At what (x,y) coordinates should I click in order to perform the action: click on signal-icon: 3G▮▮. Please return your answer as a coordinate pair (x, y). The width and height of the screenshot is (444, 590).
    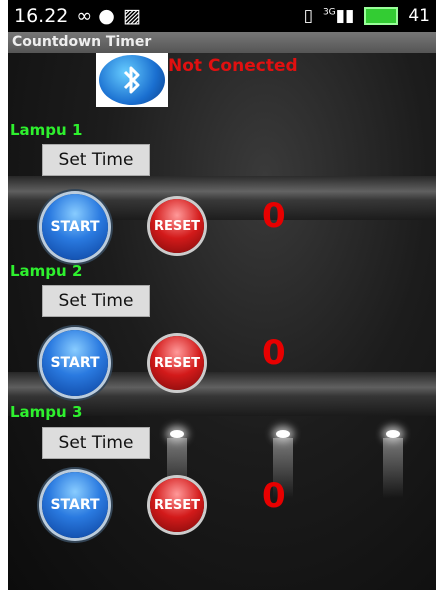
    Looking at the image, I should click on (338, 16).